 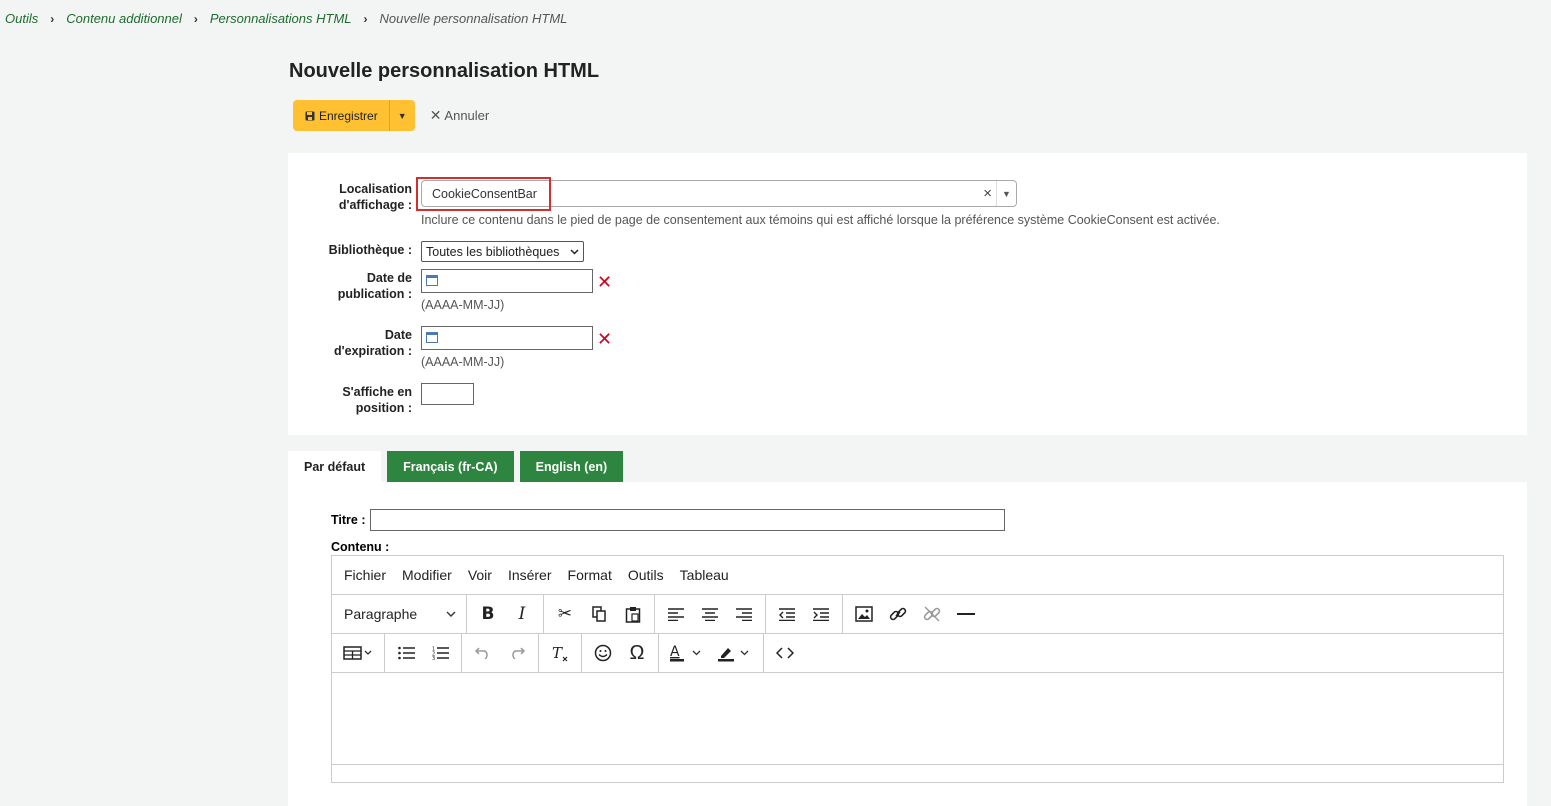 What do you see at coordinates (310, 116) in the screenshot?
I see `save-icon` at bounding box center [310, 116].